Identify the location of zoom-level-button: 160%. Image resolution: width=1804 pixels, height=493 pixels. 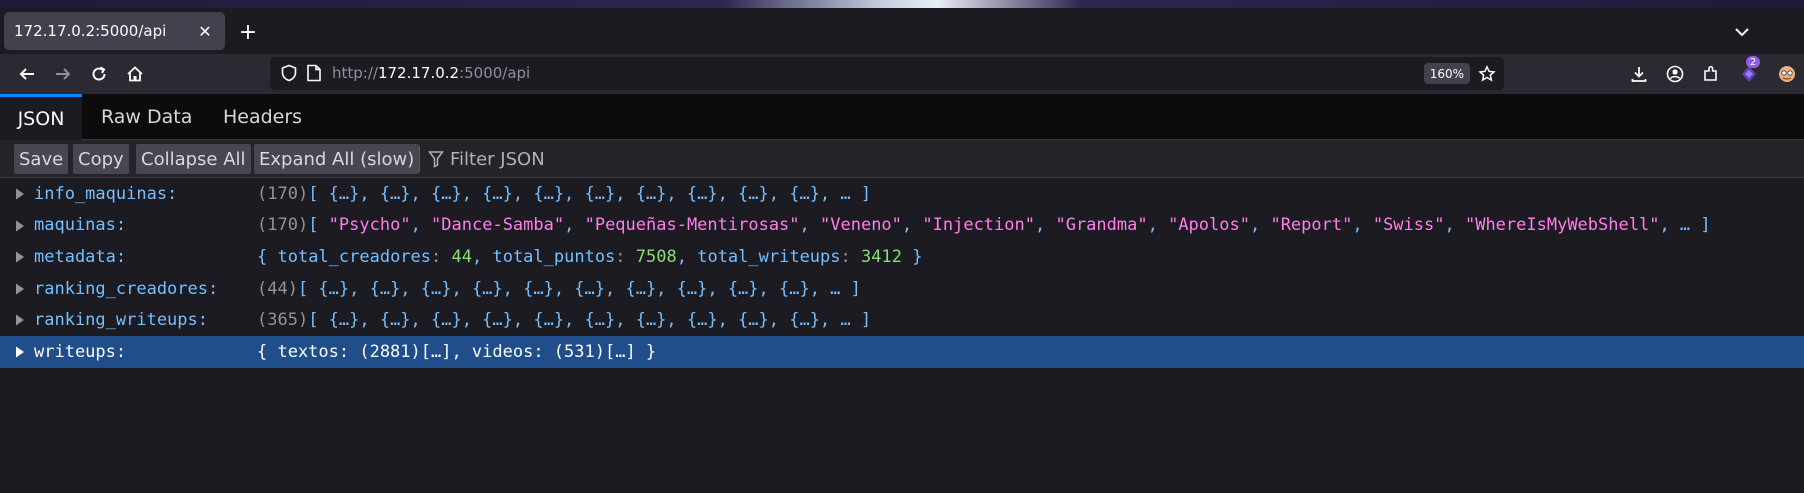
(1446, 73).